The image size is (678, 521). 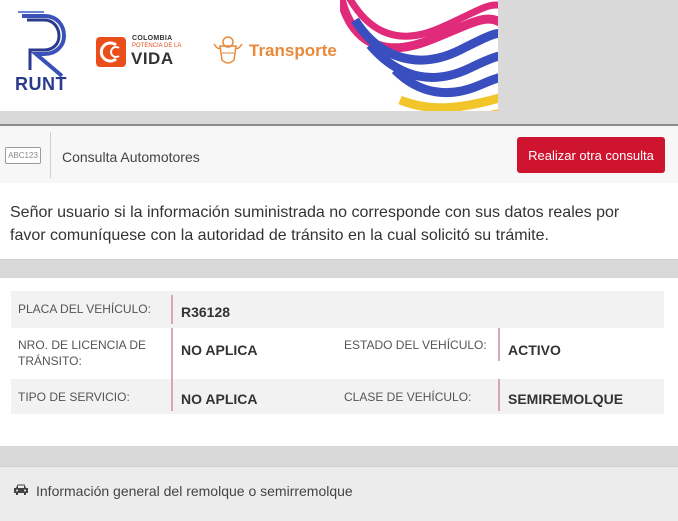 I want to click on coat-of-arms-icon, so click(x=228, y=50).